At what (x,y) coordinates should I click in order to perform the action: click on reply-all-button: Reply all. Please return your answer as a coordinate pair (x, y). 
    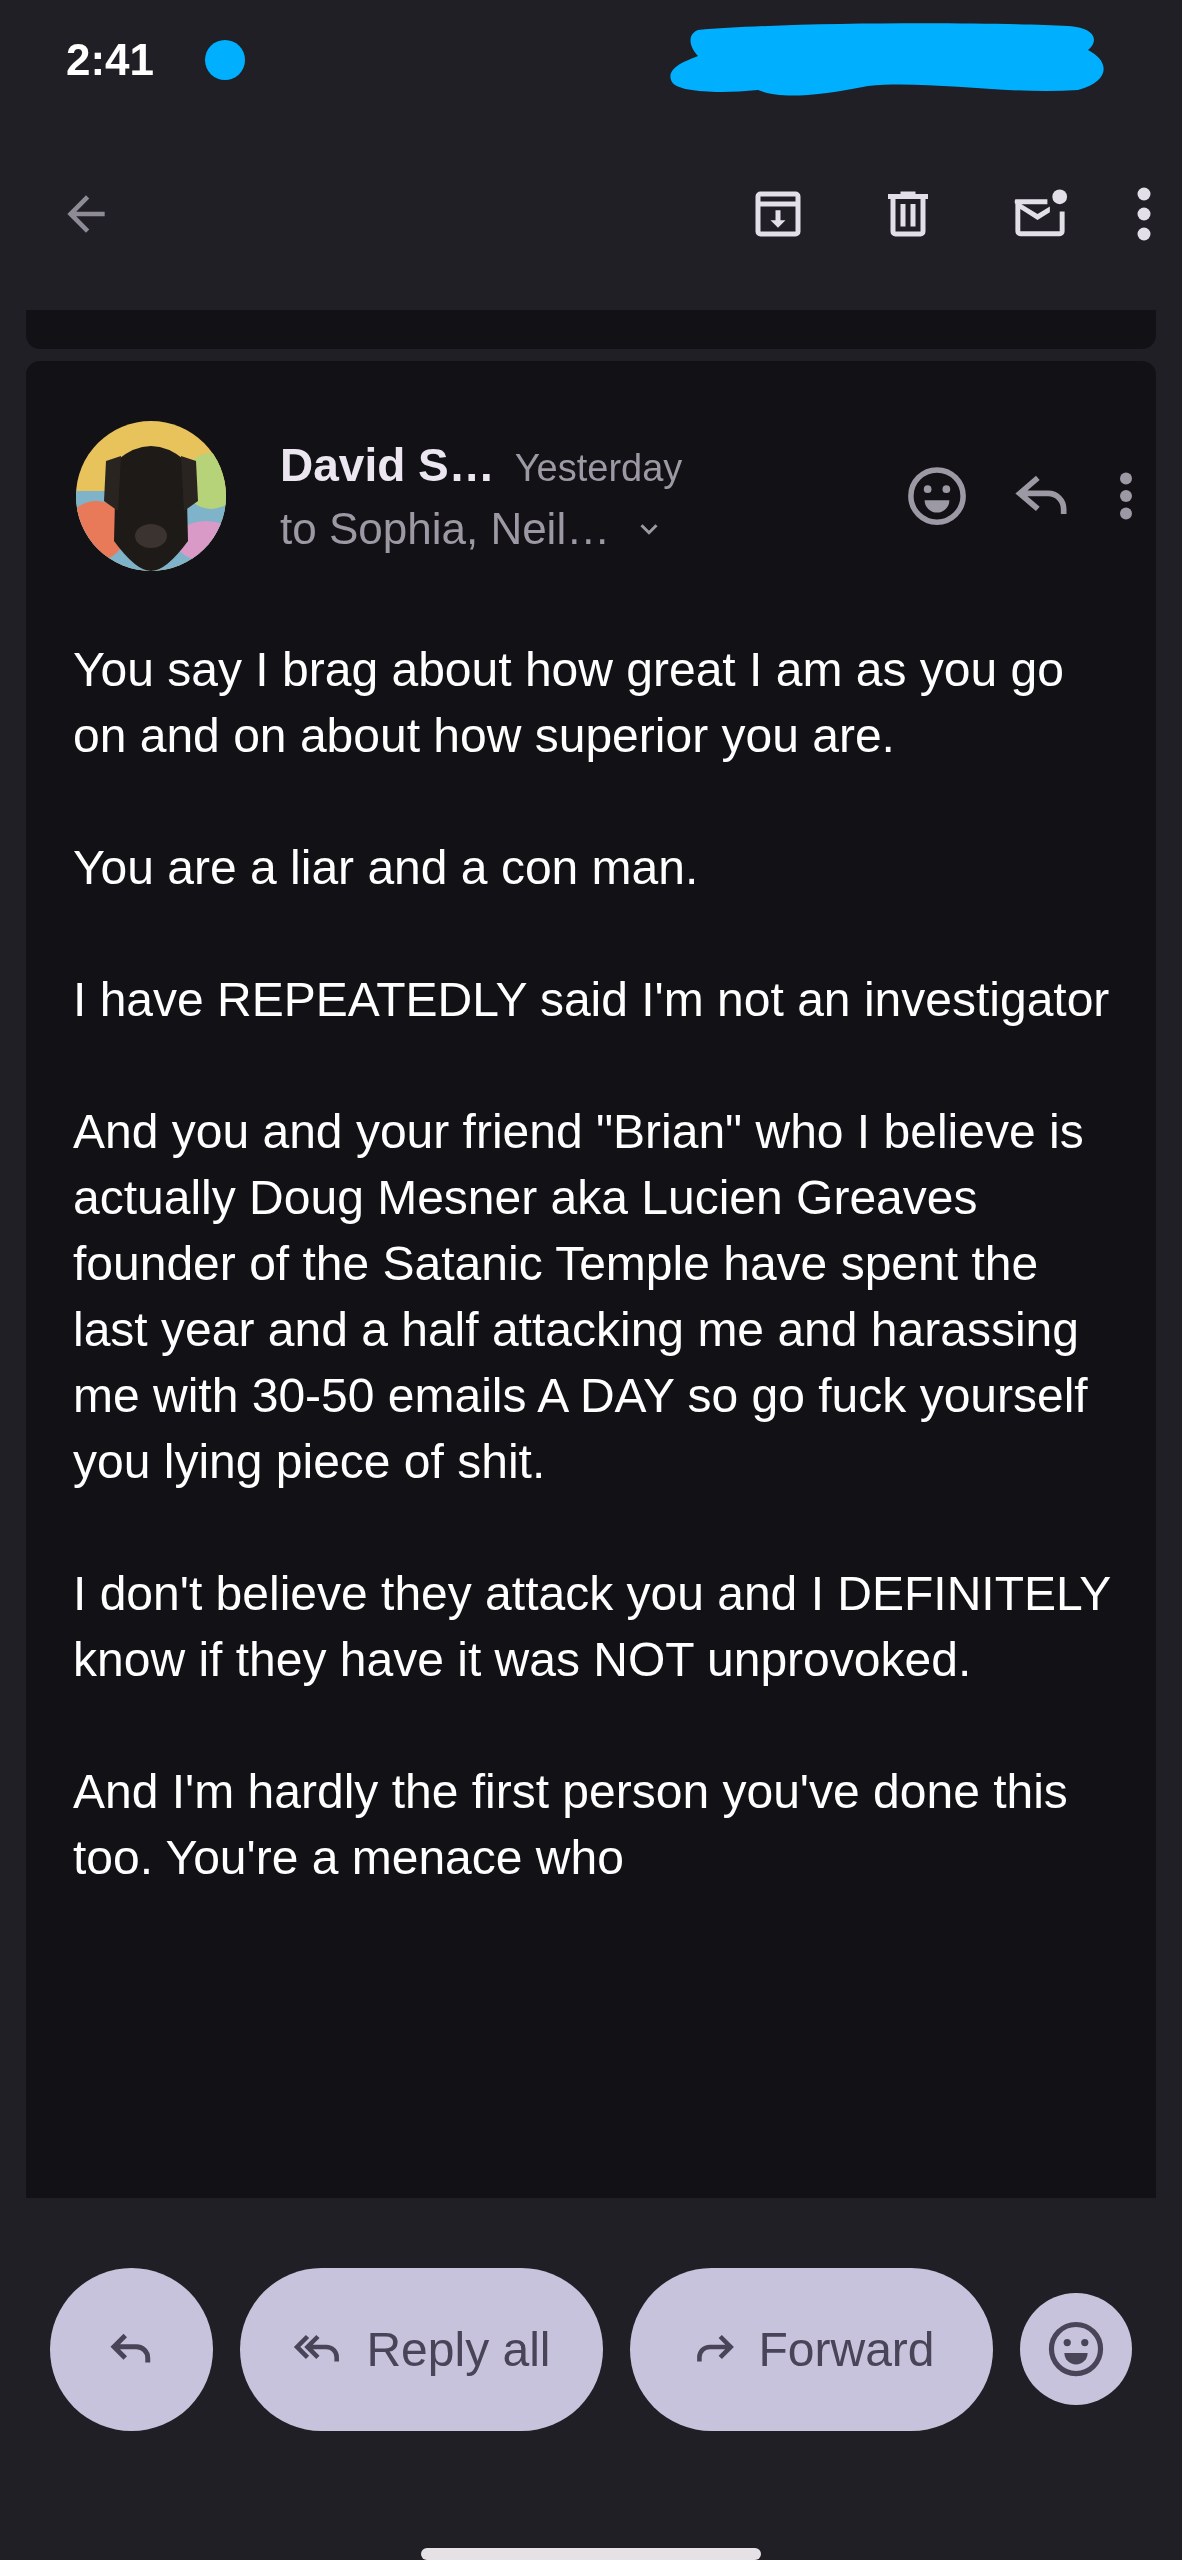
    Looking at the image, I should click on (421, 2349).